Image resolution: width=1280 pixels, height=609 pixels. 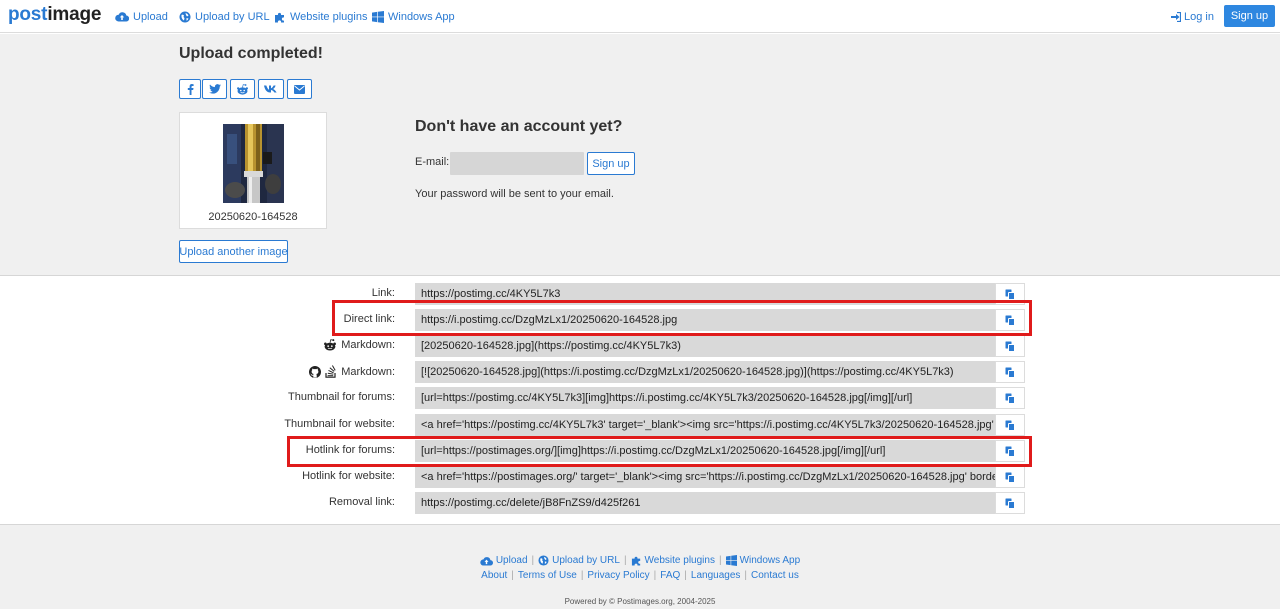 What do you see at coordinates (517, 163) in the screenshot?
I see `email-field` at bounding box center [517, 163].